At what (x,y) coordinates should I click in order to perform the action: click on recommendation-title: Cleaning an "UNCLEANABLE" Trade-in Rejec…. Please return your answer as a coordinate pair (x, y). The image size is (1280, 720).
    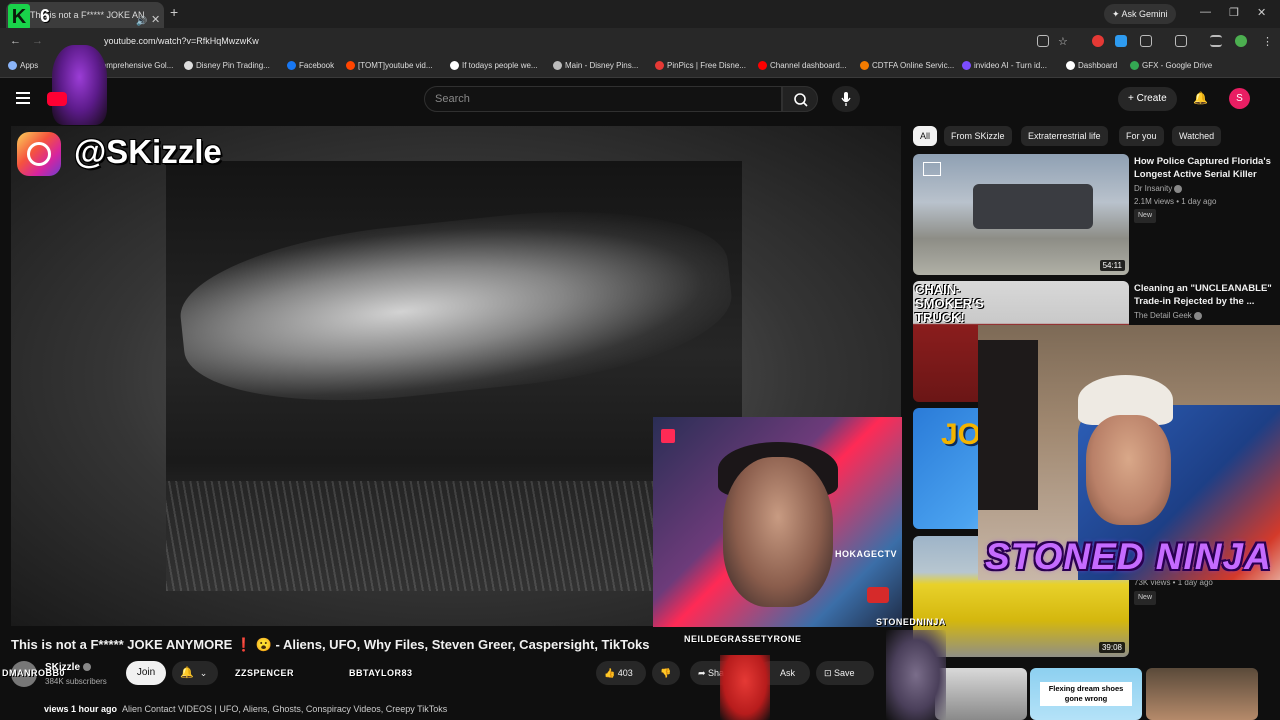
    Looking at the image, I should click on (1204, 295).